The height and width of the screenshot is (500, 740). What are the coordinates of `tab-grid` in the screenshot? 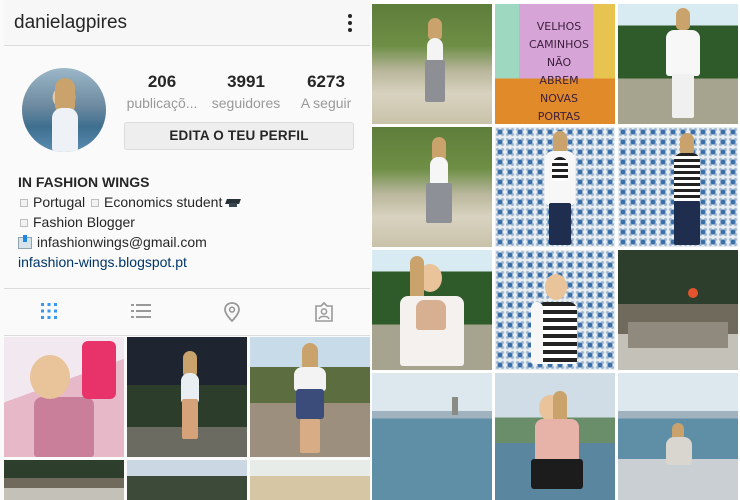 It's located at (49, 312).